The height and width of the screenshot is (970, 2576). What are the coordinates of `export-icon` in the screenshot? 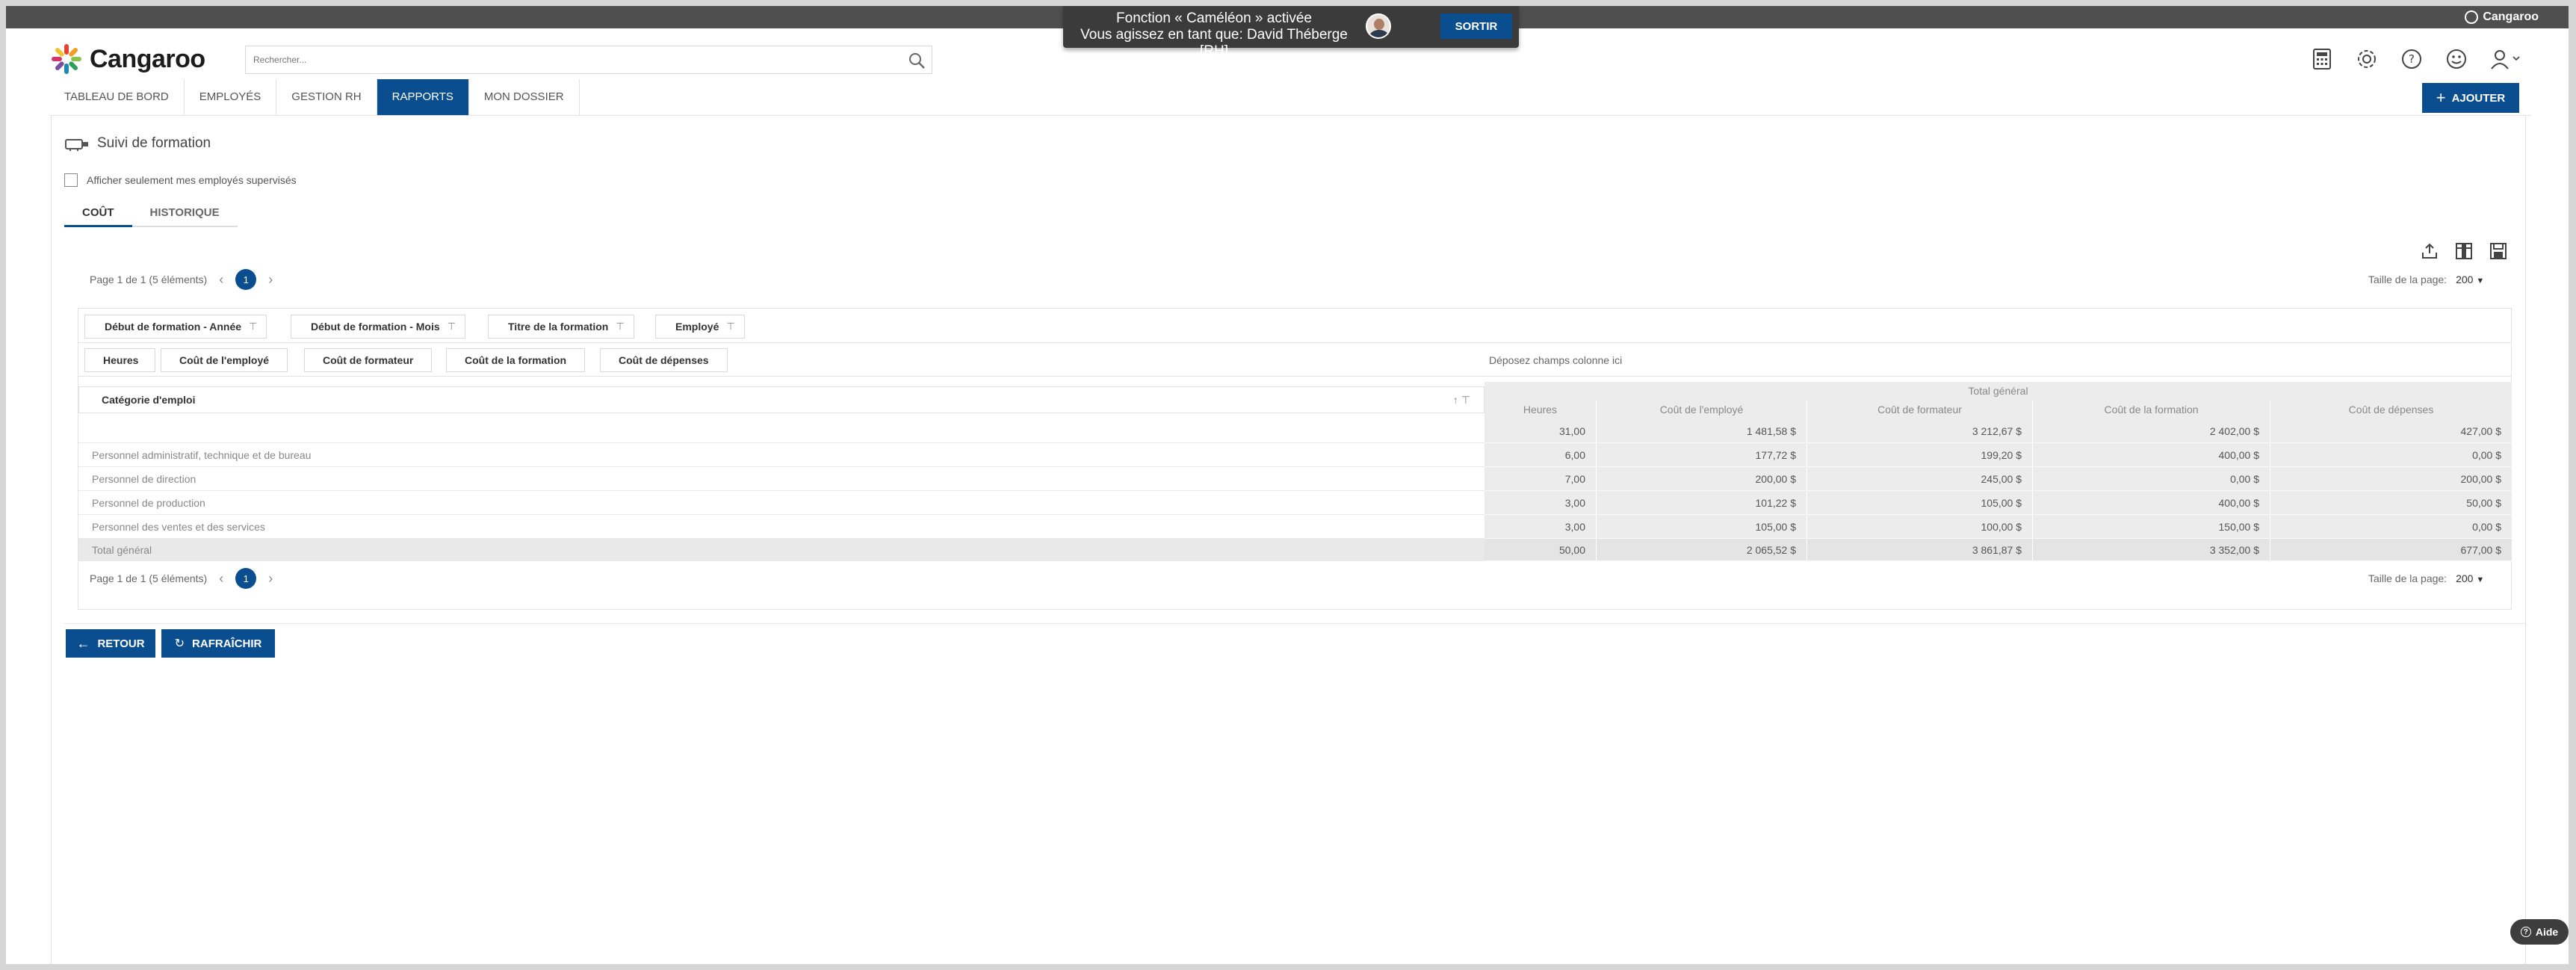 It's located at (2430, 251).